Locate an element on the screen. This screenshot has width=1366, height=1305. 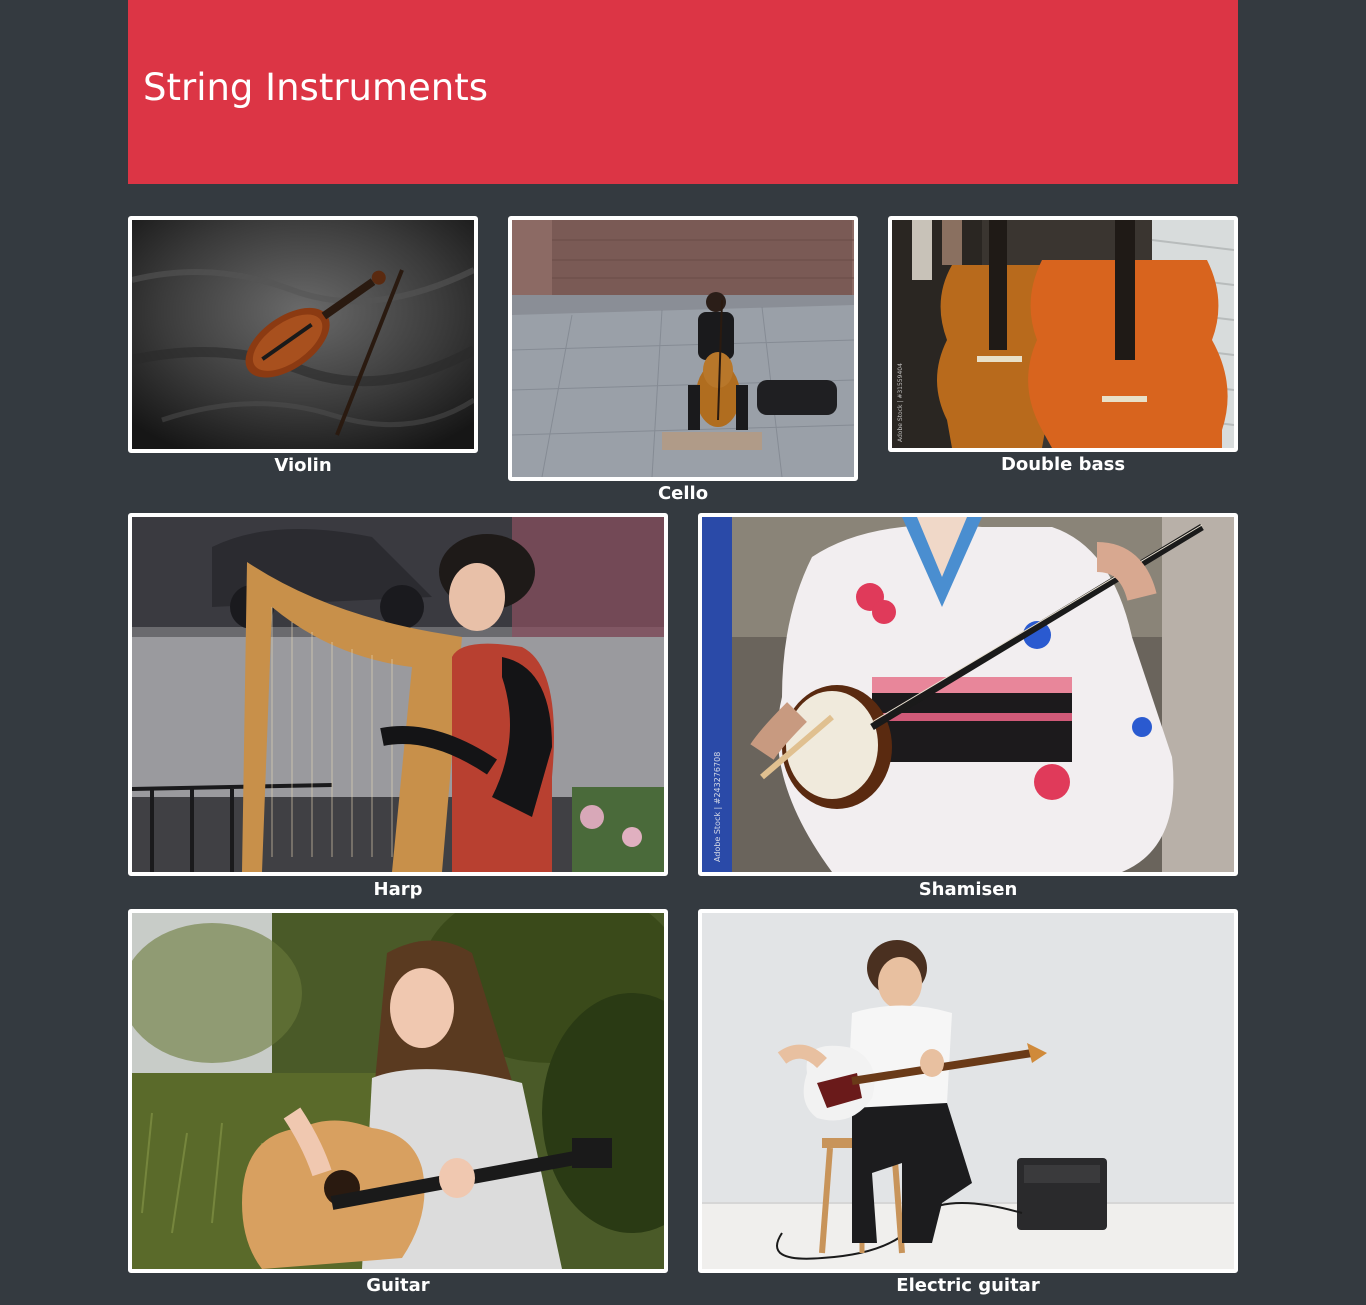
gallery-caption-shamisen: Shamisen is located at coordinates (968, 889).